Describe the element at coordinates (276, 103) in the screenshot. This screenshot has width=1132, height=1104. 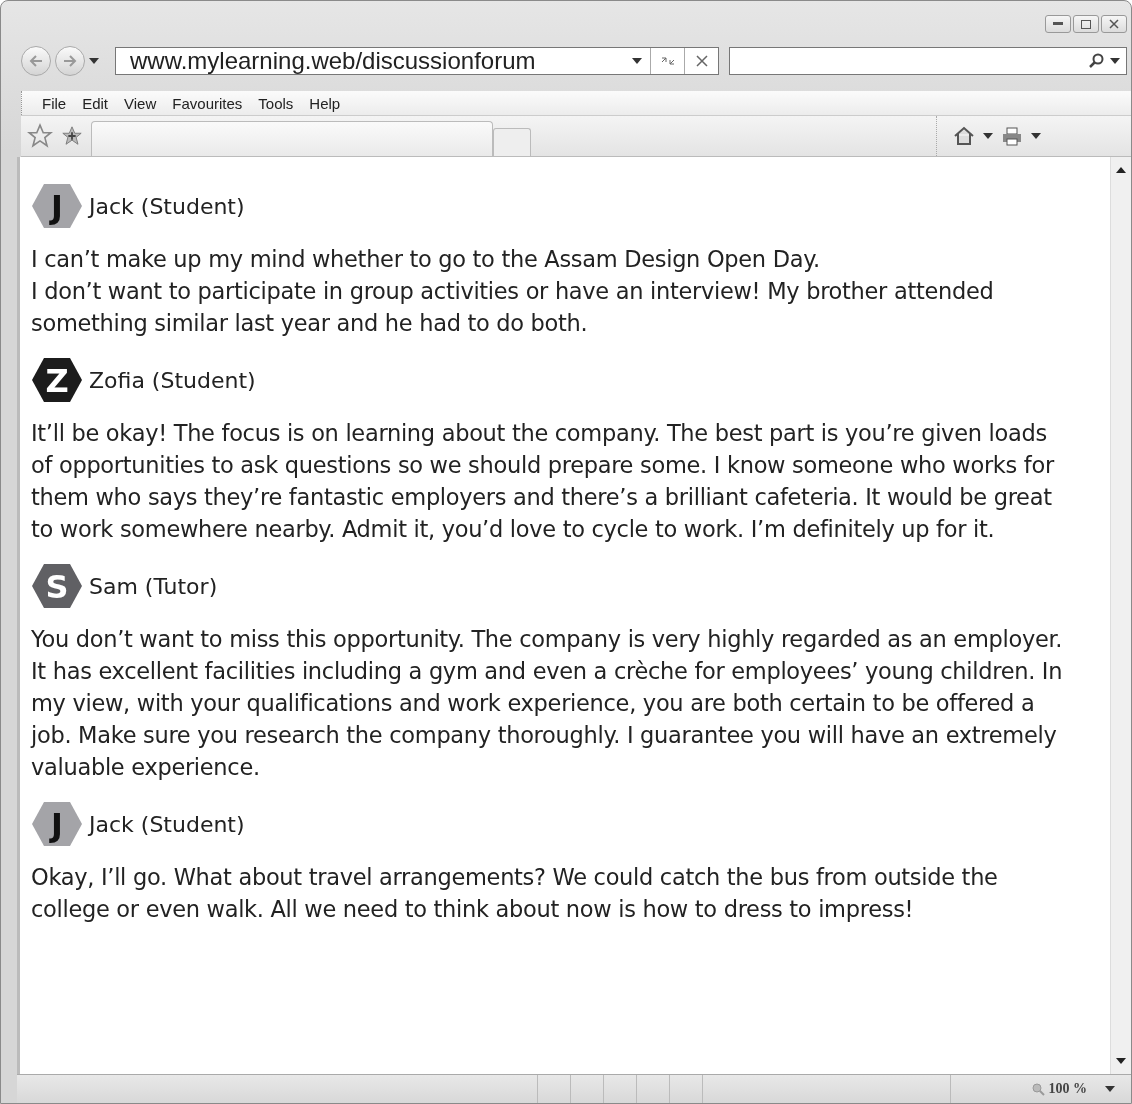
I see `menu-item: Tools` at that location.